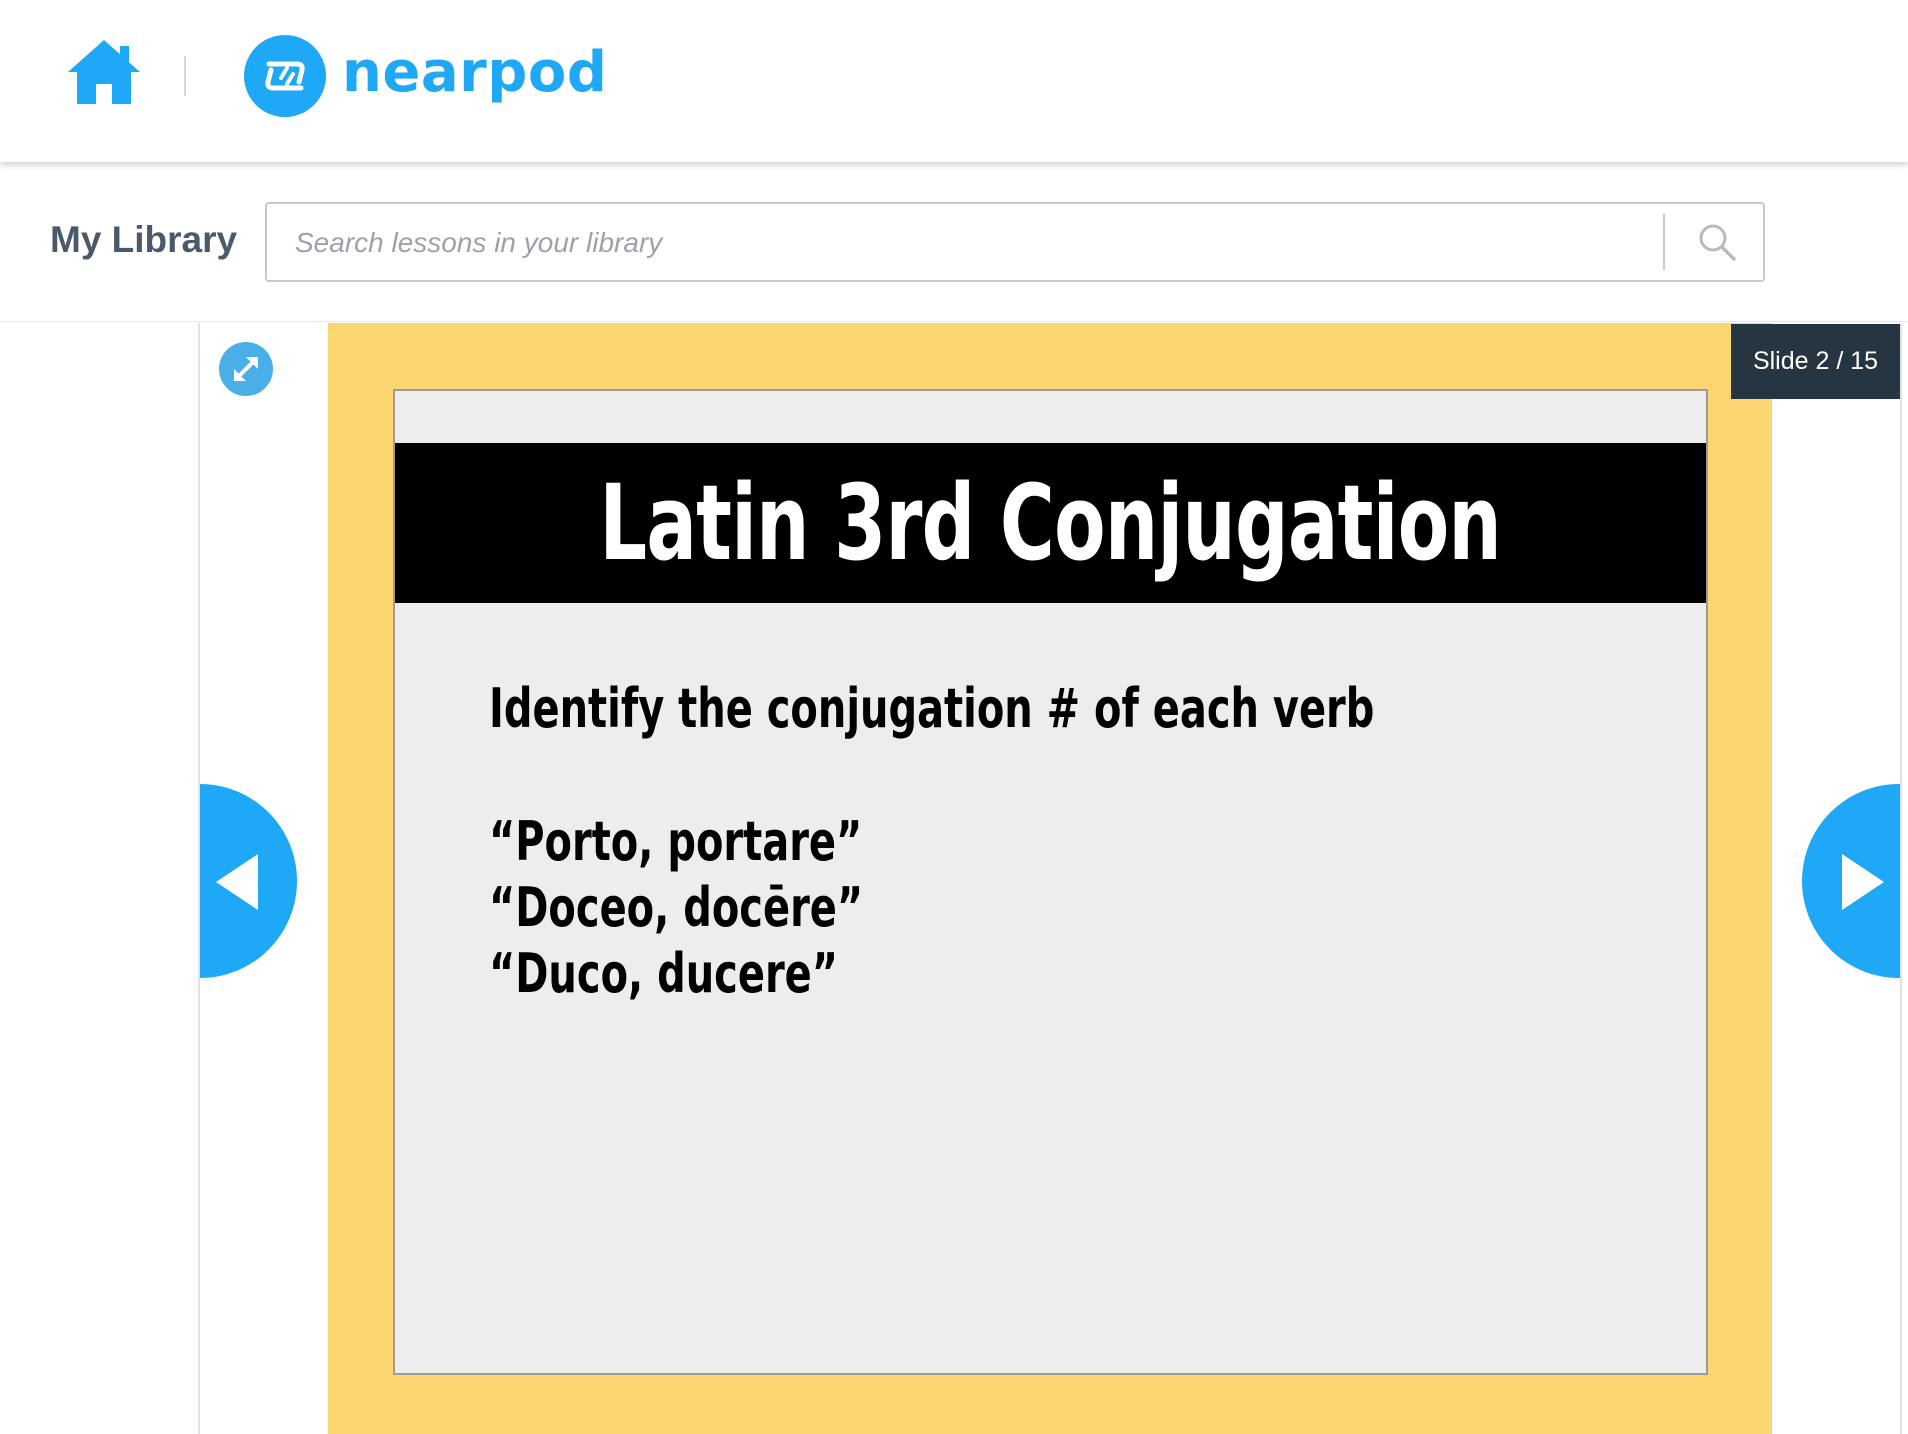  What do you see at coordinates (975, 243) in the screenshot?
I see `search-input` at bounding box center [975, 243].